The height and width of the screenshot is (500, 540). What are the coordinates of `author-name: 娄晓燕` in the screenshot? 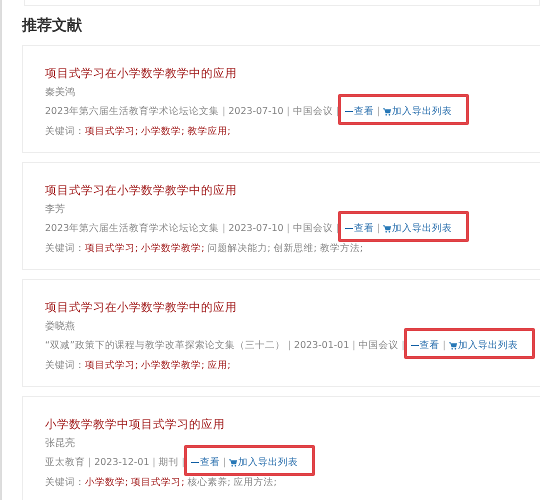 It's located at (60, 326).